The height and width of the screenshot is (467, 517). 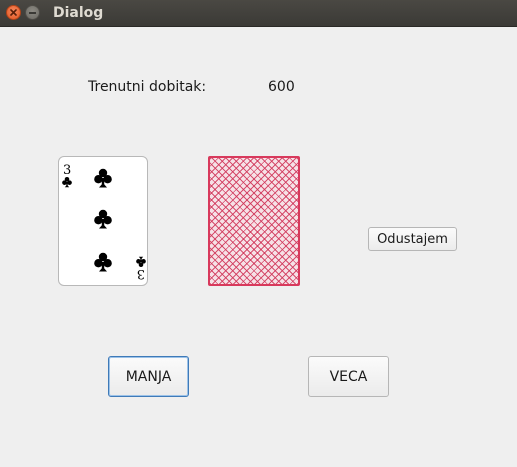 I want to click on card-face-art: 3 3, so click(x=104, y=222).